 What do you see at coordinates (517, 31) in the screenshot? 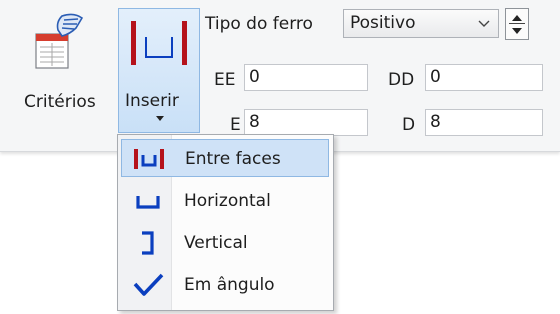
I see `arrow-down-icon` at bounding box center [517, 31].